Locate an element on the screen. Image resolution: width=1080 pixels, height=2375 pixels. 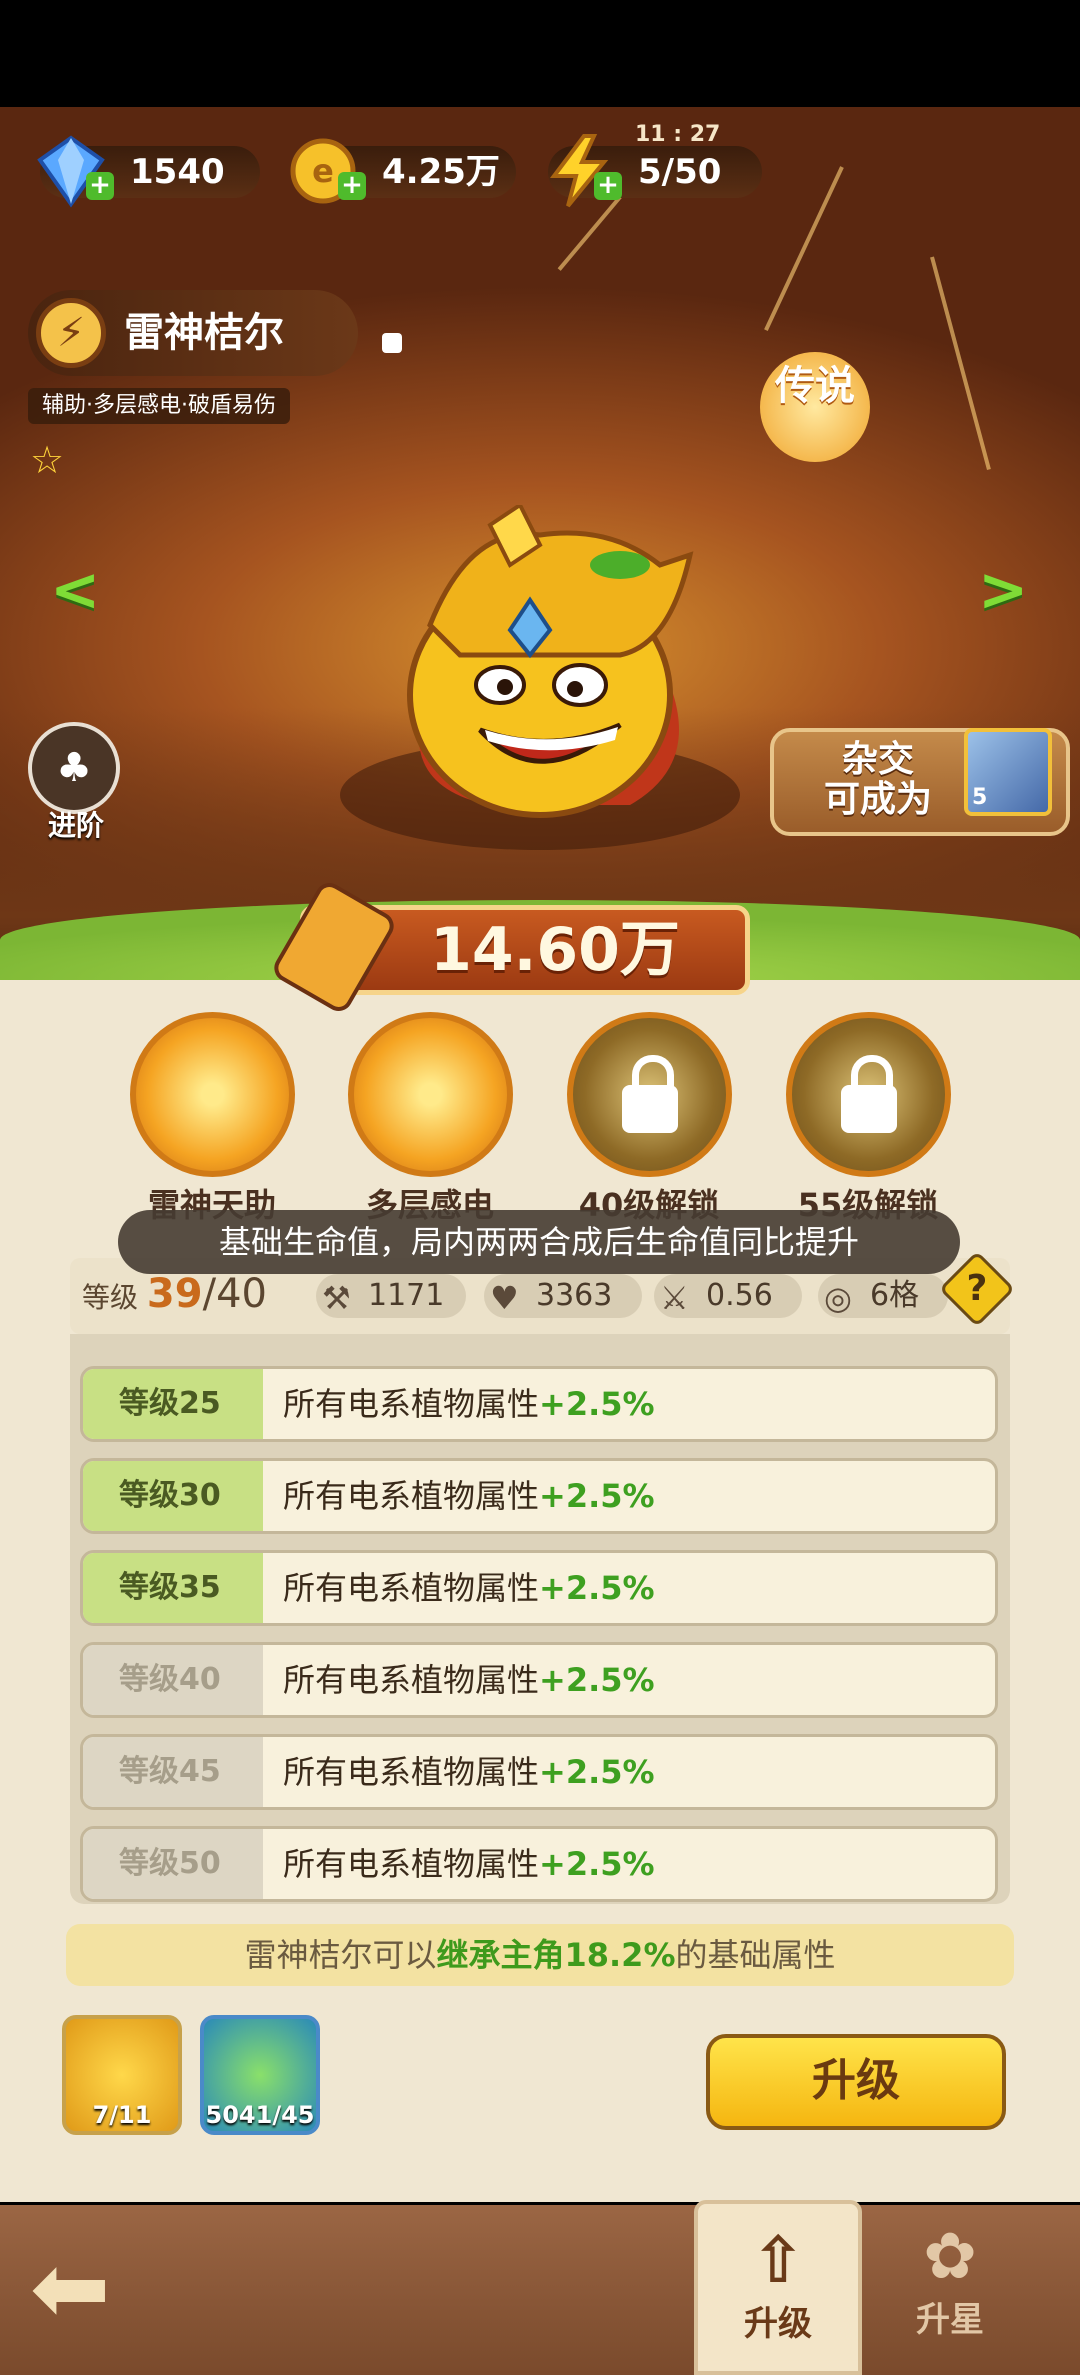
level-bonus-row: 等级50 所有电系植物属性+2.5% is located at coordinates (539, 1864).